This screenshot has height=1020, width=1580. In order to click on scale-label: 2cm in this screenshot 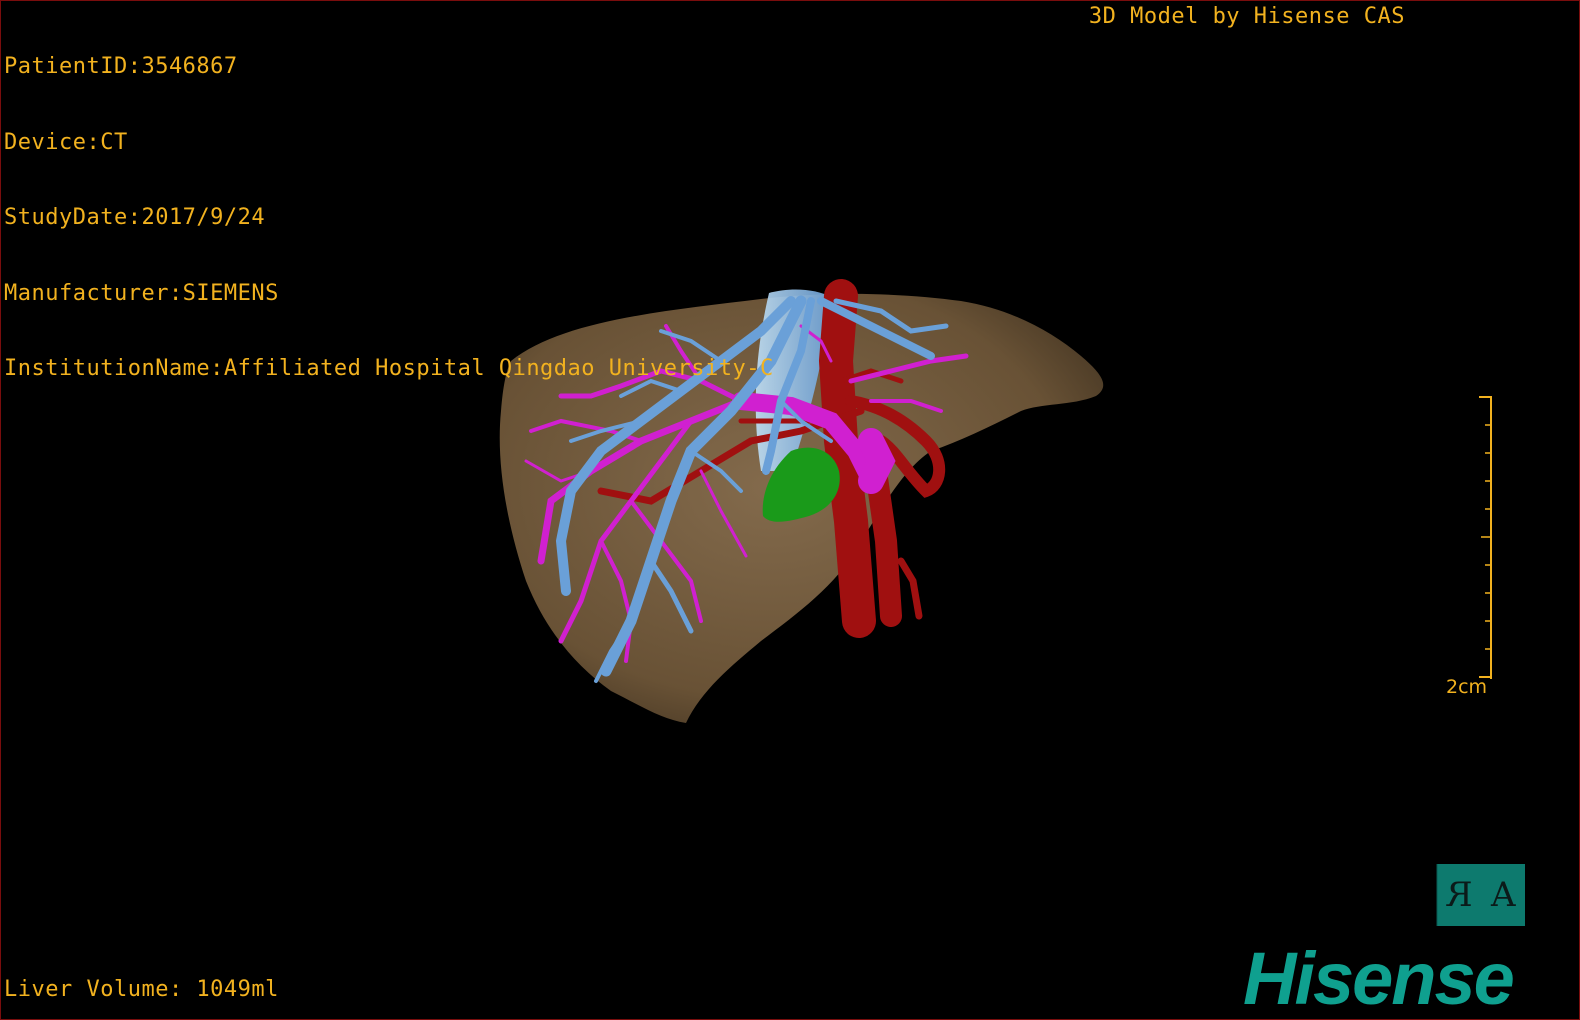, I will do `click(1467, 687)`.